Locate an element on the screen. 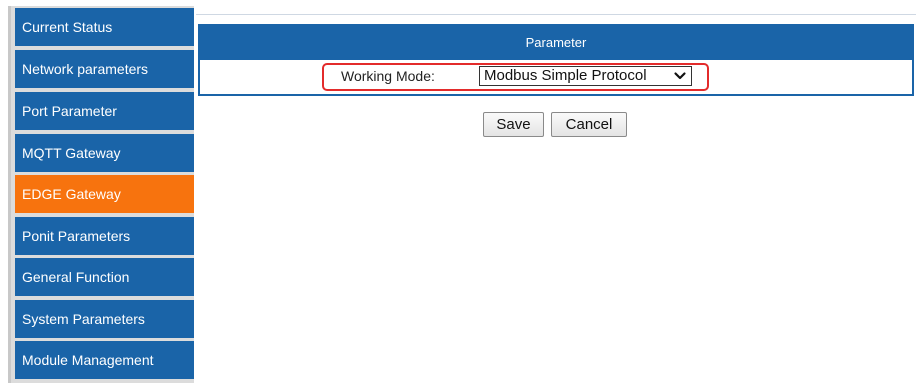  sidebar-item-current-status: Current Status is located at coordinates (104, 27).